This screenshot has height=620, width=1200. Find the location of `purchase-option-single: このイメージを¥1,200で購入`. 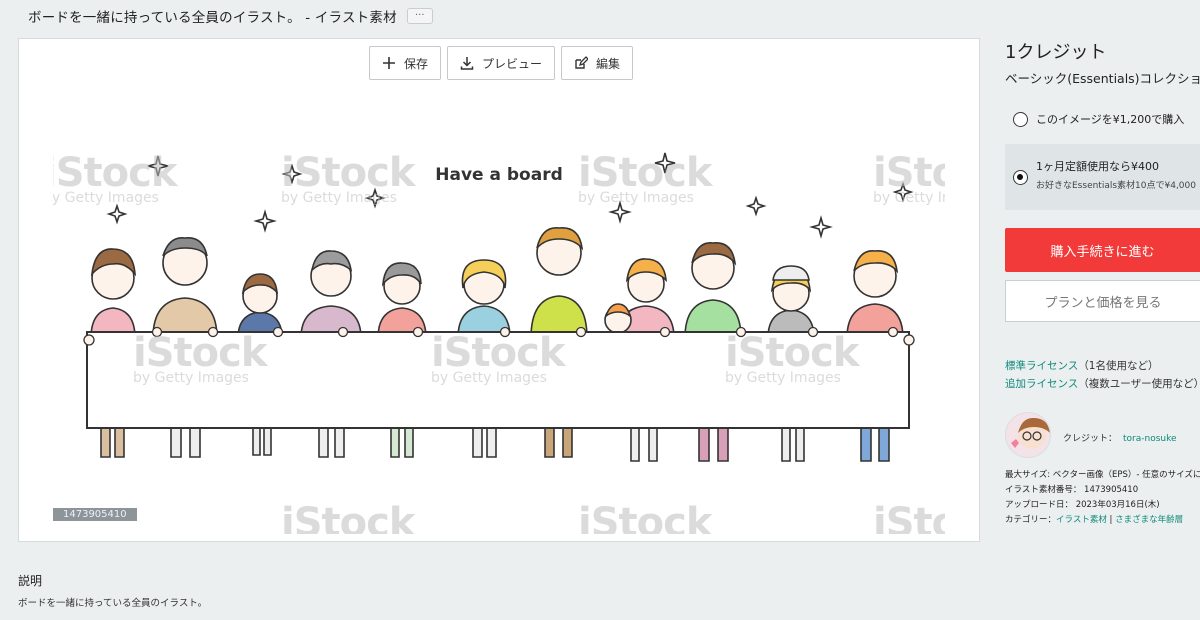

purchase-option-single: このイメージを¥1,200で購入 is located at coordinates (1102, 119).